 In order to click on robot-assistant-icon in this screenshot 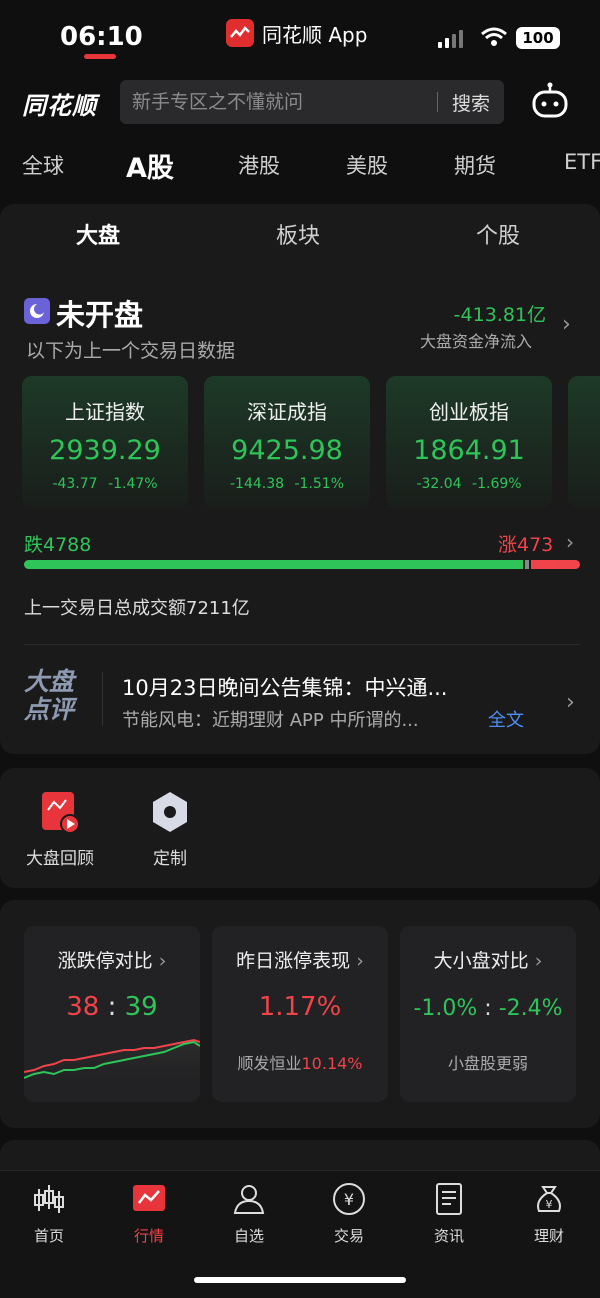, I will do `click(550, 104)`.